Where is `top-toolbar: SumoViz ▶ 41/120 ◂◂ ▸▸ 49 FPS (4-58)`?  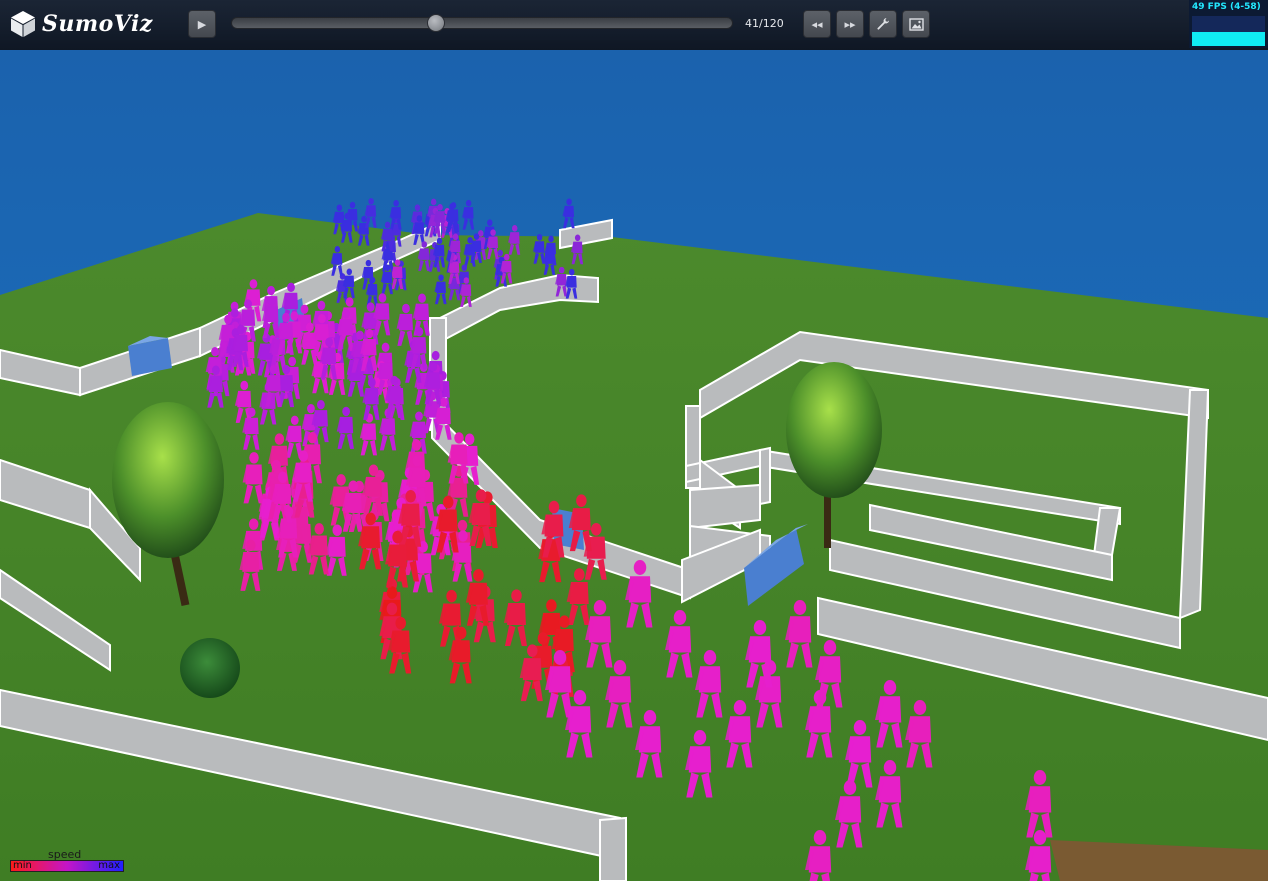
top-toolbar: SumoViz ▶ 41/120 ◂◂ ▸▸ 49 FPS (4-58) is located at coordinates (634, 25).